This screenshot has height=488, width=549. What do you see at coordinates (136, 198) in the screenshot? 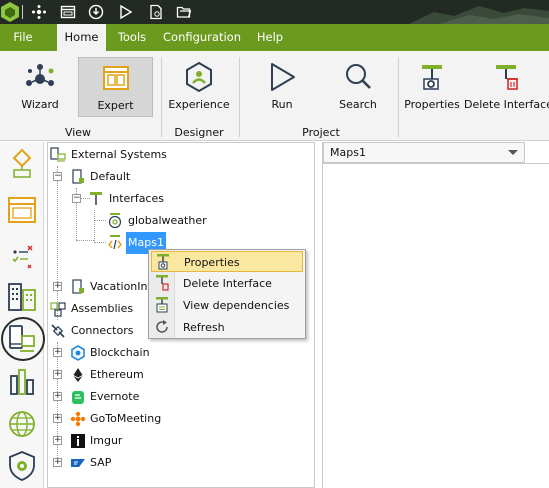
I see `tree-item-label: Interfaces` at bounding box center [136, 198].